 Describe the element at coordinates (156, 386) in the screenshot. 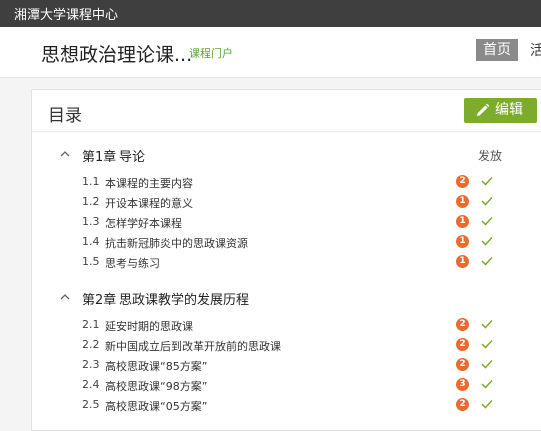

I see `section-title: 高校思政课“98方案”` at that location.